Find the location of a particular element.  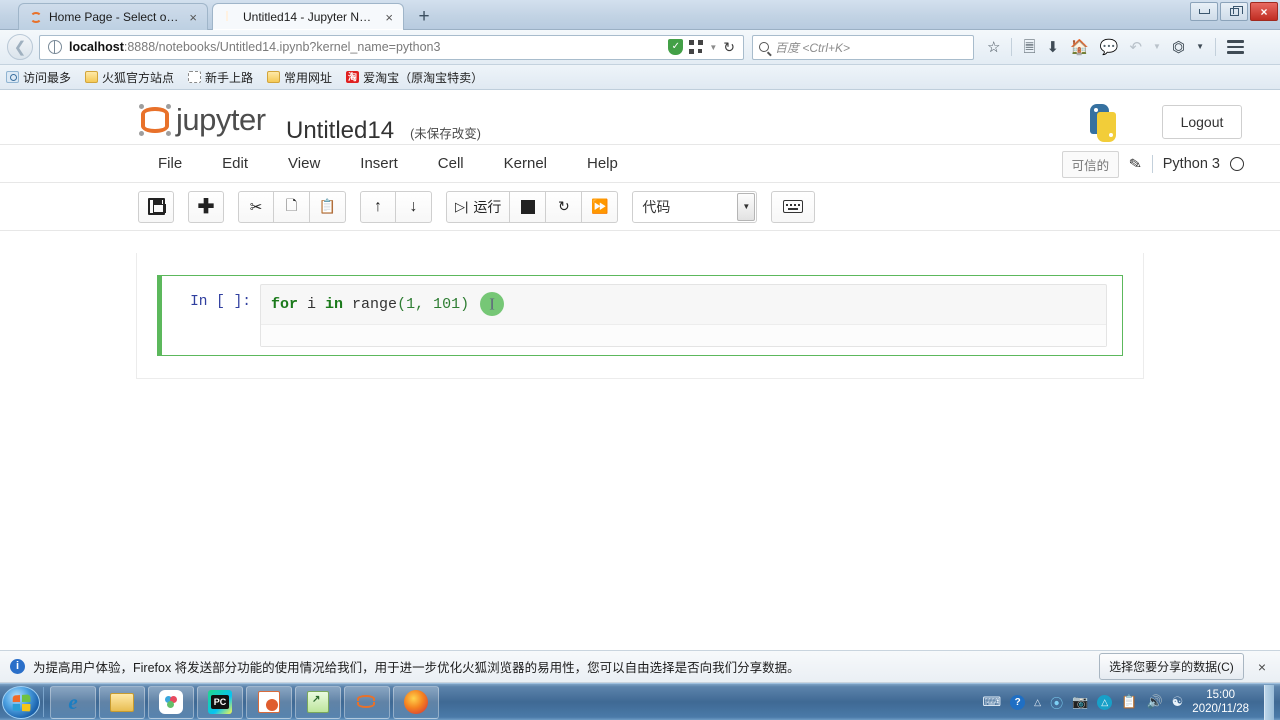

bookmark-label: 新手上路 is located at coordinates (229, 77).